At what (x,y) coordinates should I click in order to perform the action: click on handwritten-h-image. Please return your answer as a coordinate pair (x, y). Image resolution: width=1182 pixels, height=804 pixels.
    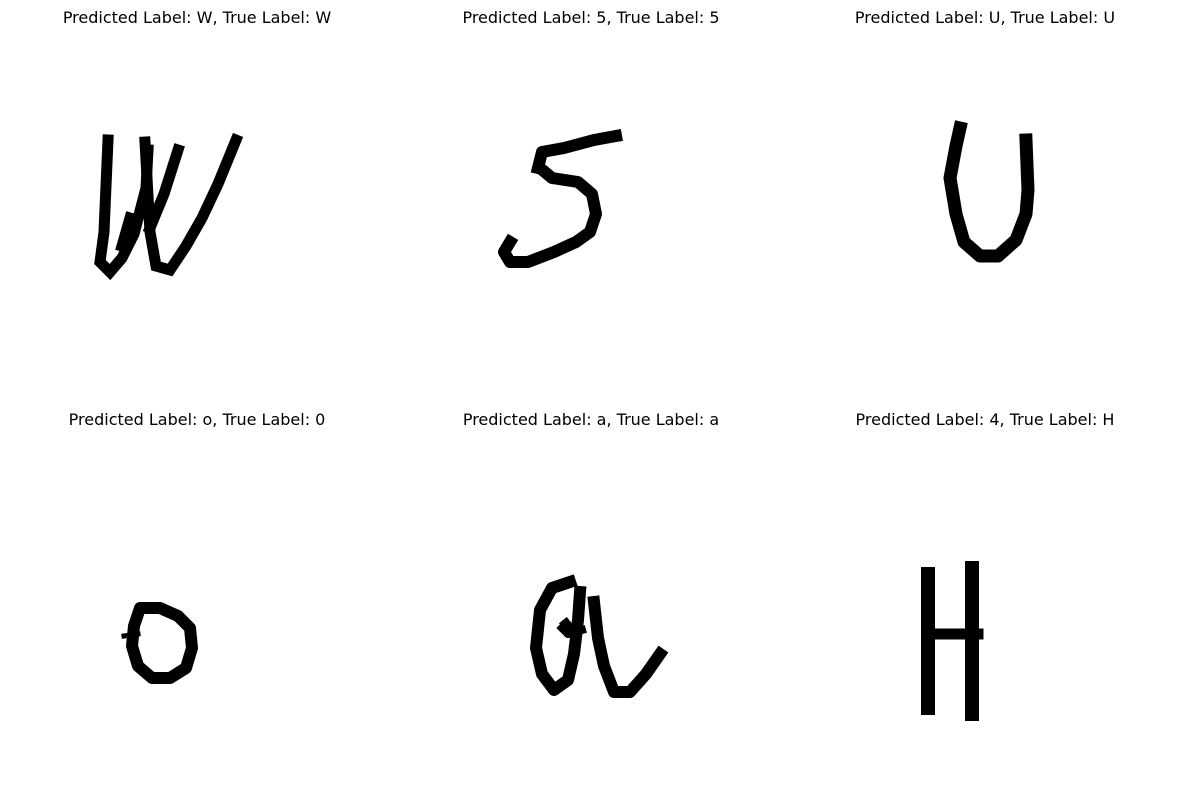
    Looking at the image, I should click on (952, 641).